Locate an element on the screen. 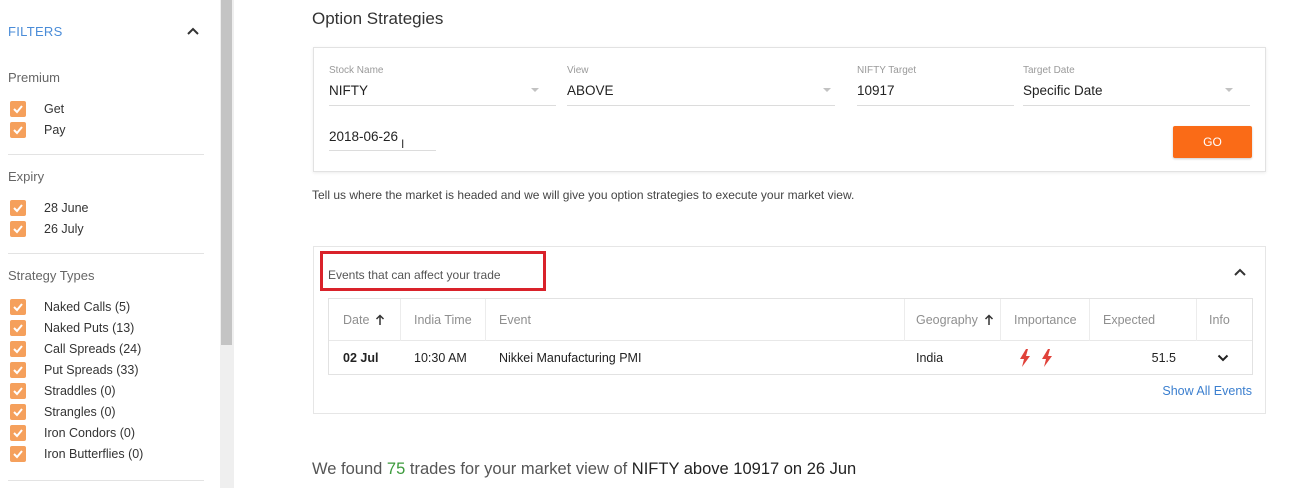  column-expected: Expected is located at coordinates (1129, 320).